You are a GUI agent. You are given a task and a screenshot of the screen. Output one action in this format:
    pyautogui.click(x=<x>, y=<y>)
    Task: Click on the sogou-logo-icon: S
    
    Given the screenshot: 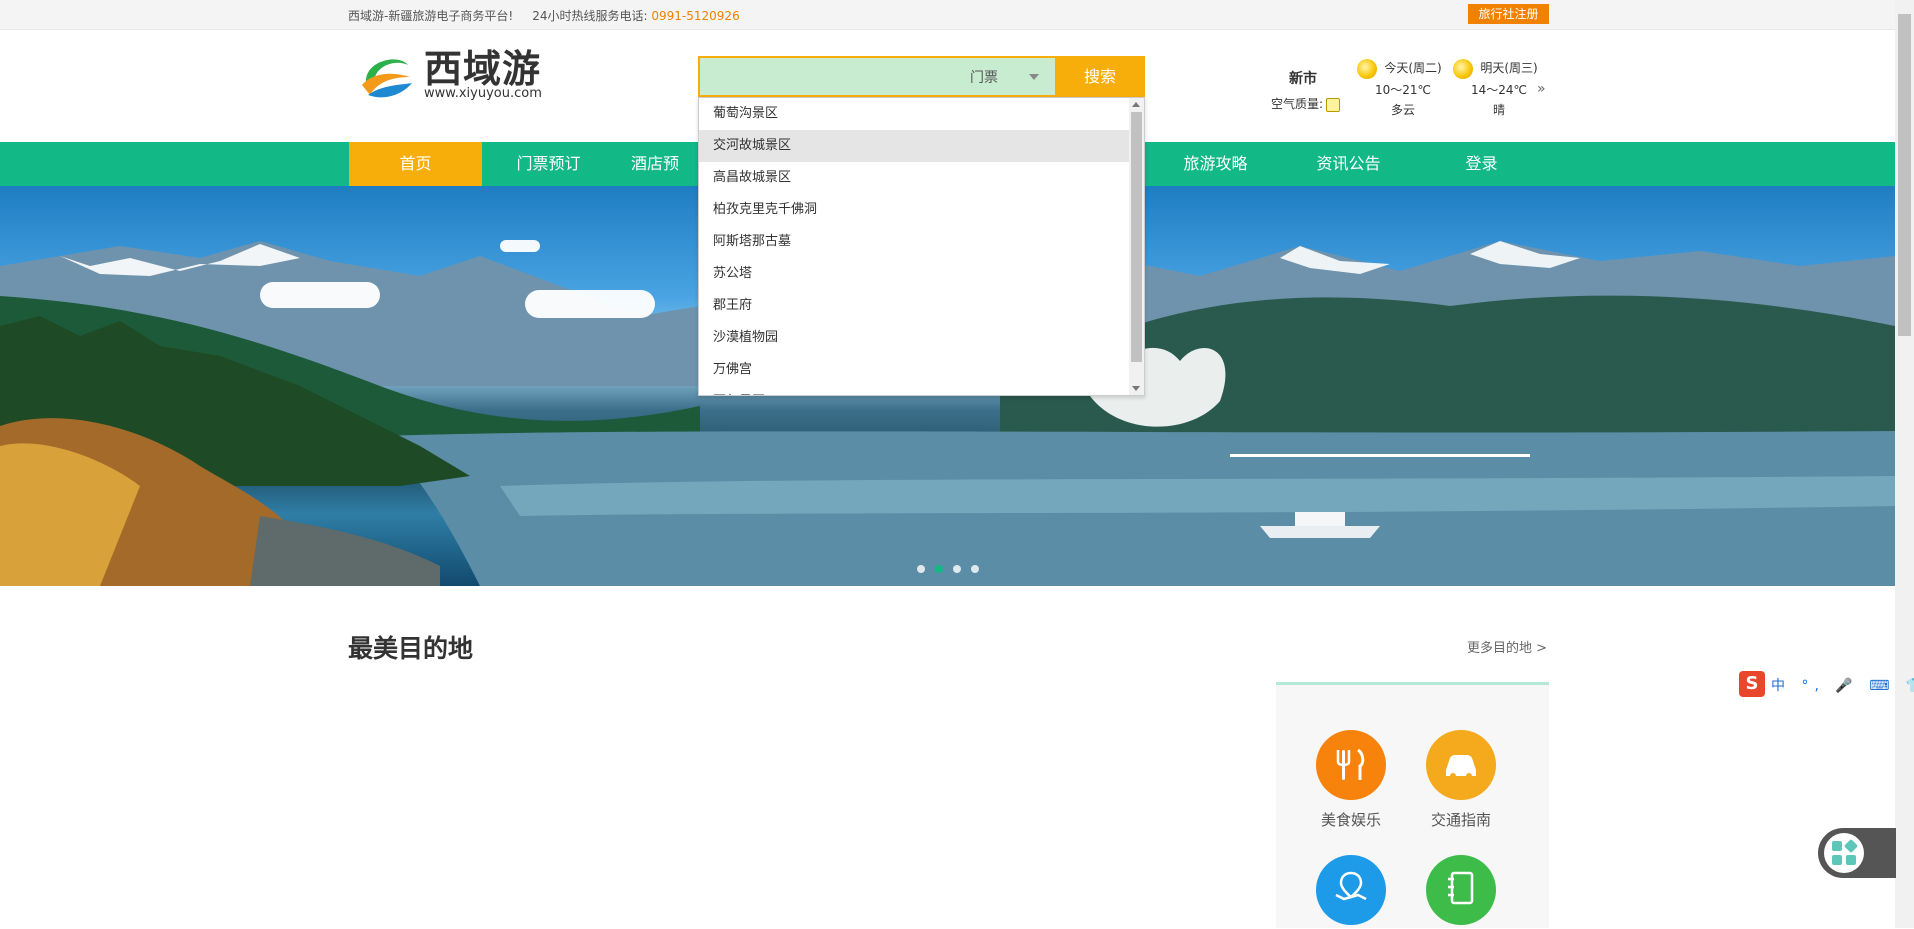 What is the action you would take?
    pyautogui.click(x=1752, y=684)
    